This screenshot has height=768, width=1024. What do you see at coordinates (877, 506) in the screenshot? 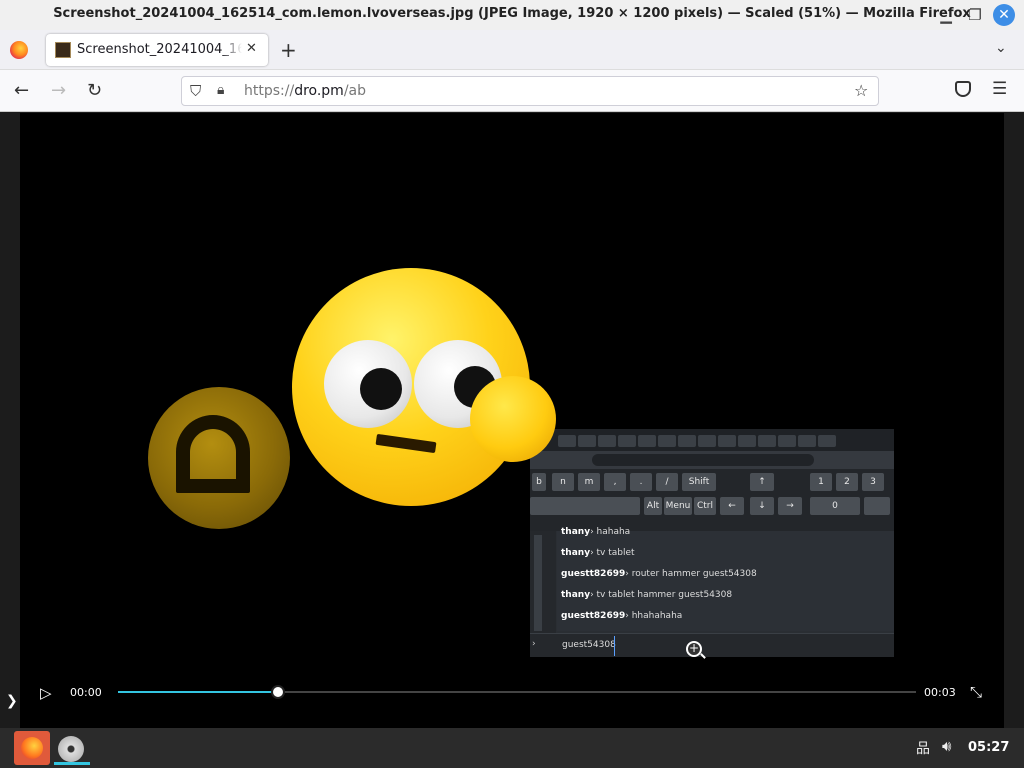
I see `inner-key-blank` at bounding box center [877, 506].